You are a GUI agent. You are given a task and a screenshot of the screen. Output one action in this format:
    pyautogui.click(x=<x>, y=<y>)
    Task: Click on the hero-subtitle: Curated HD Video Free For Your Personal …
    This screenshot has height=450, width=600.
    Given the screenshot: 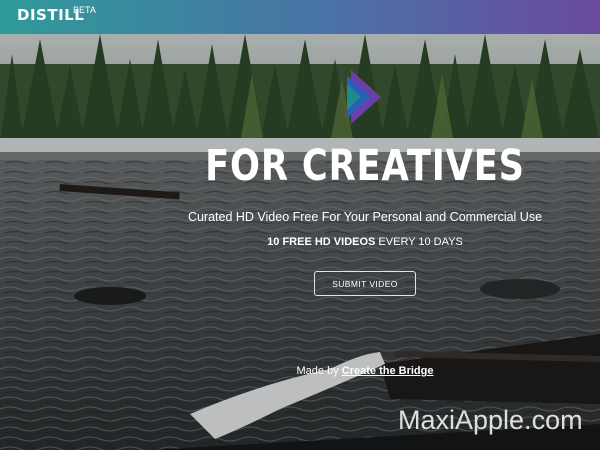 What is the action you would take?
    pyautogui.click(x=365, y=217)
    